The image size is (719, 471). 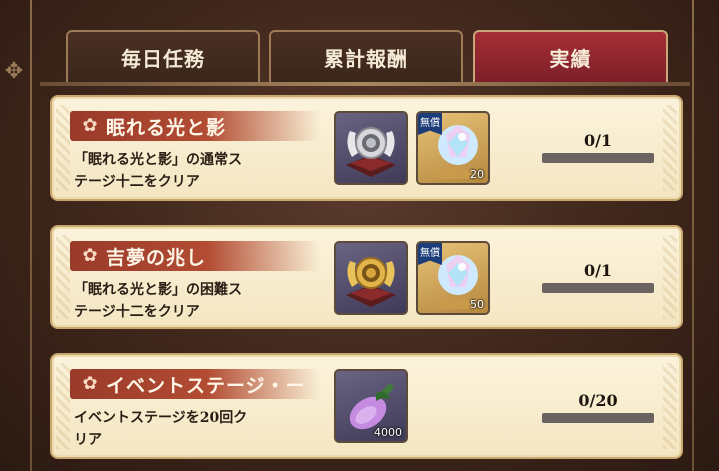 I want to click on mission-title: 吉夢の兆し, so click(x=156, y=257).